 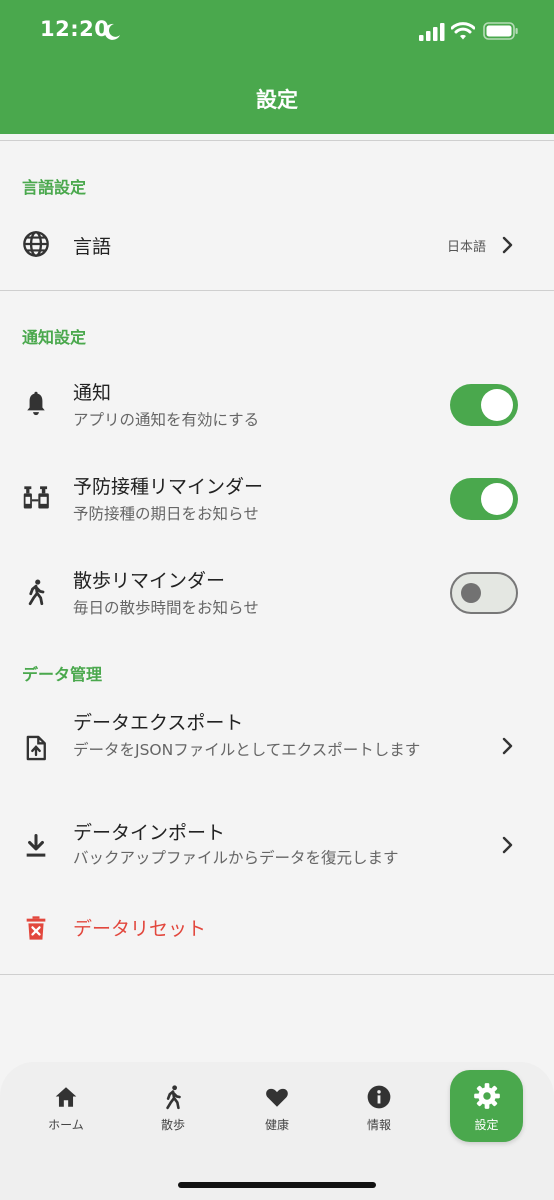 I want to click on info-icon, so click(x=379, y=1097).